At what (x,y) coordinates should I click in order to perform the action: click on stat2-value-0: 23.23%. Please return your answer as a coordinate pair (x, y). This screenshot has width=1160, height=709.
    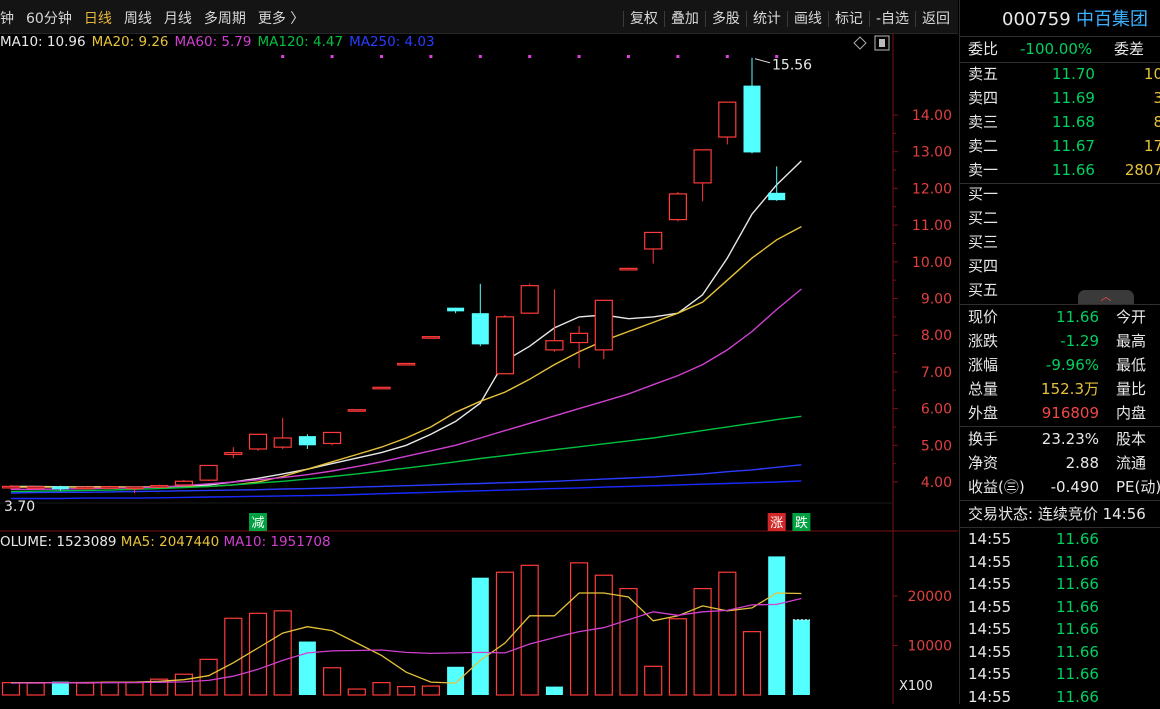
    Looking at the image, I should click on (1070, 439).